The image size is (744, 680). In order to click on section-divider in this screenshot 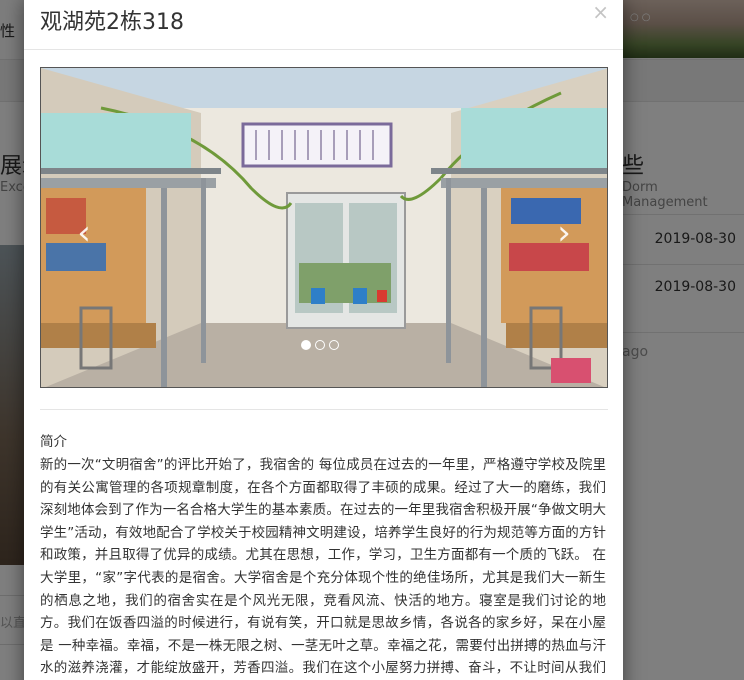, I will do `click(324, 409)`.